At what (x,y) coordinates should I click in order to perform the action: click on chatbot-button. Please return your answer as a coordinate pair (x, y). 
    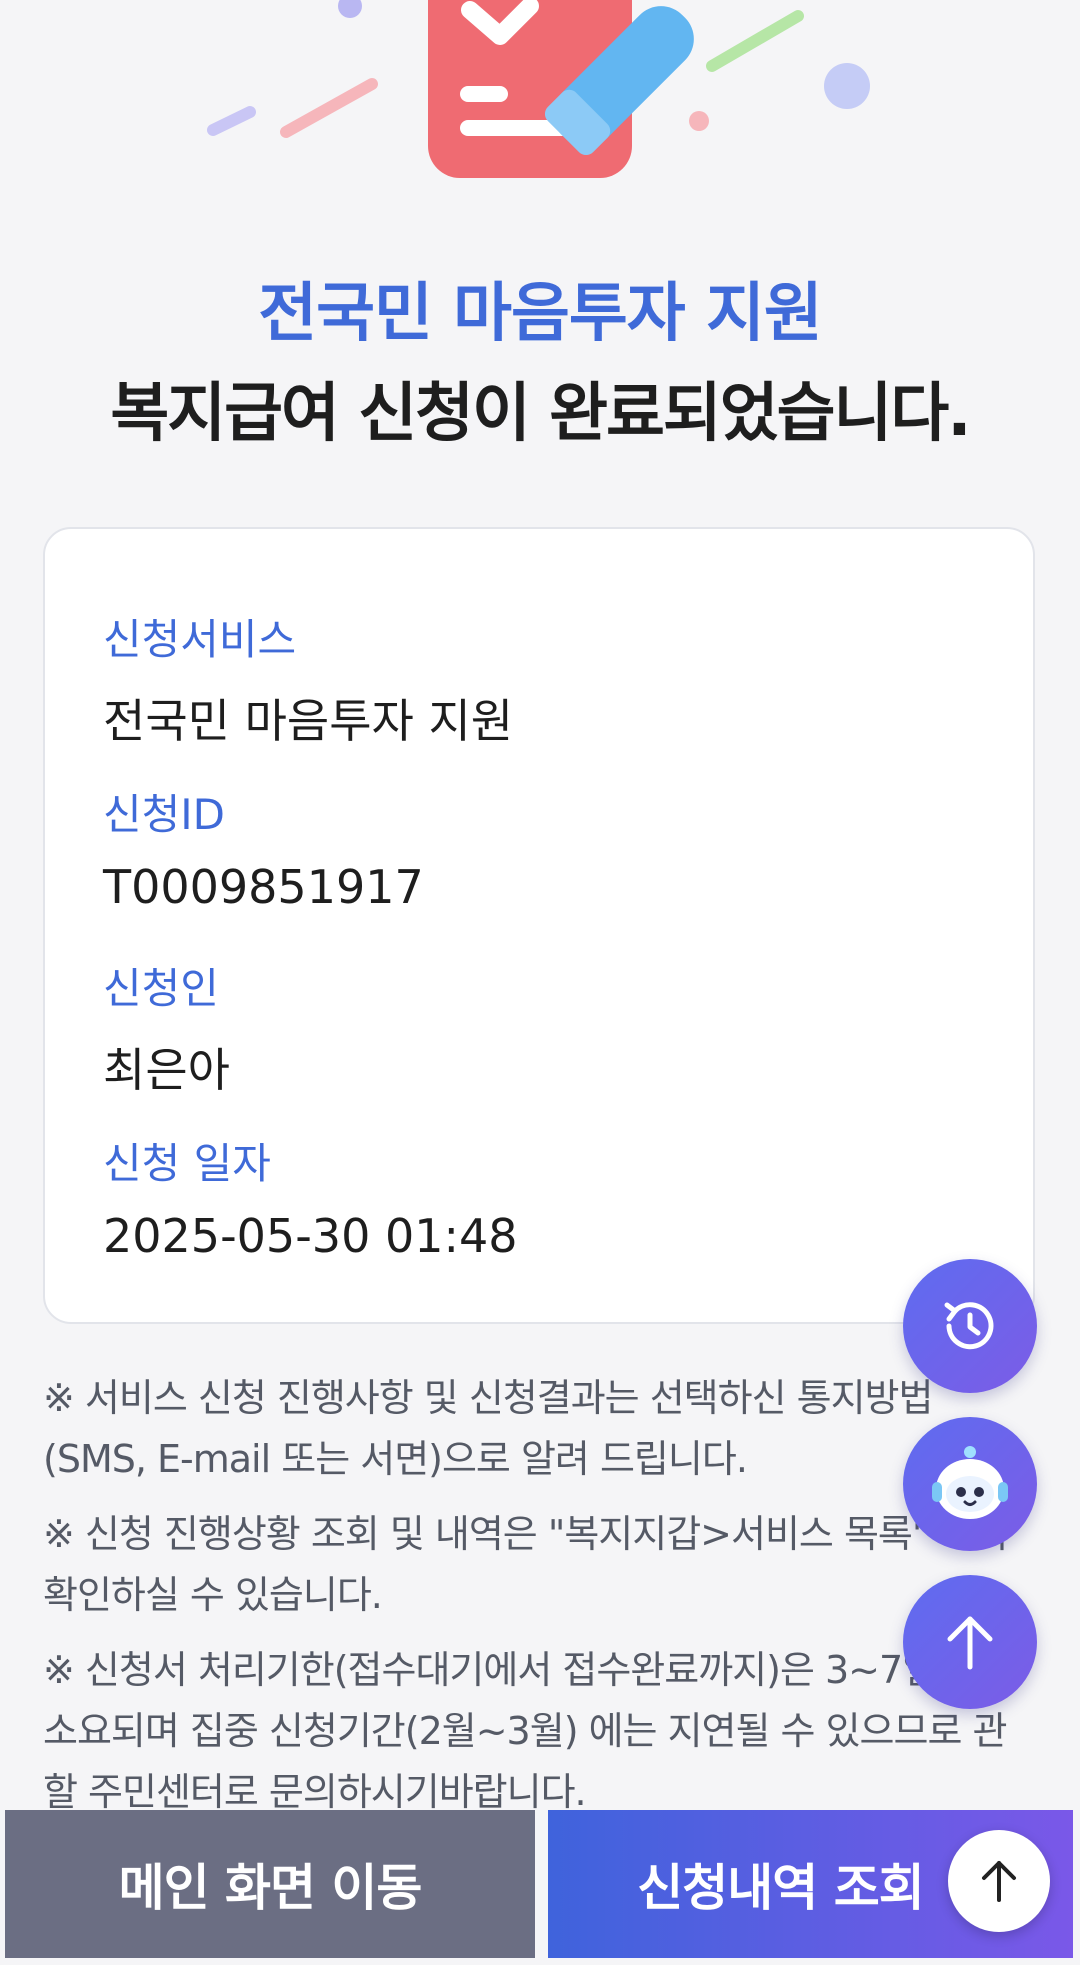
    Looking at the image, I should click on (970, 1484).